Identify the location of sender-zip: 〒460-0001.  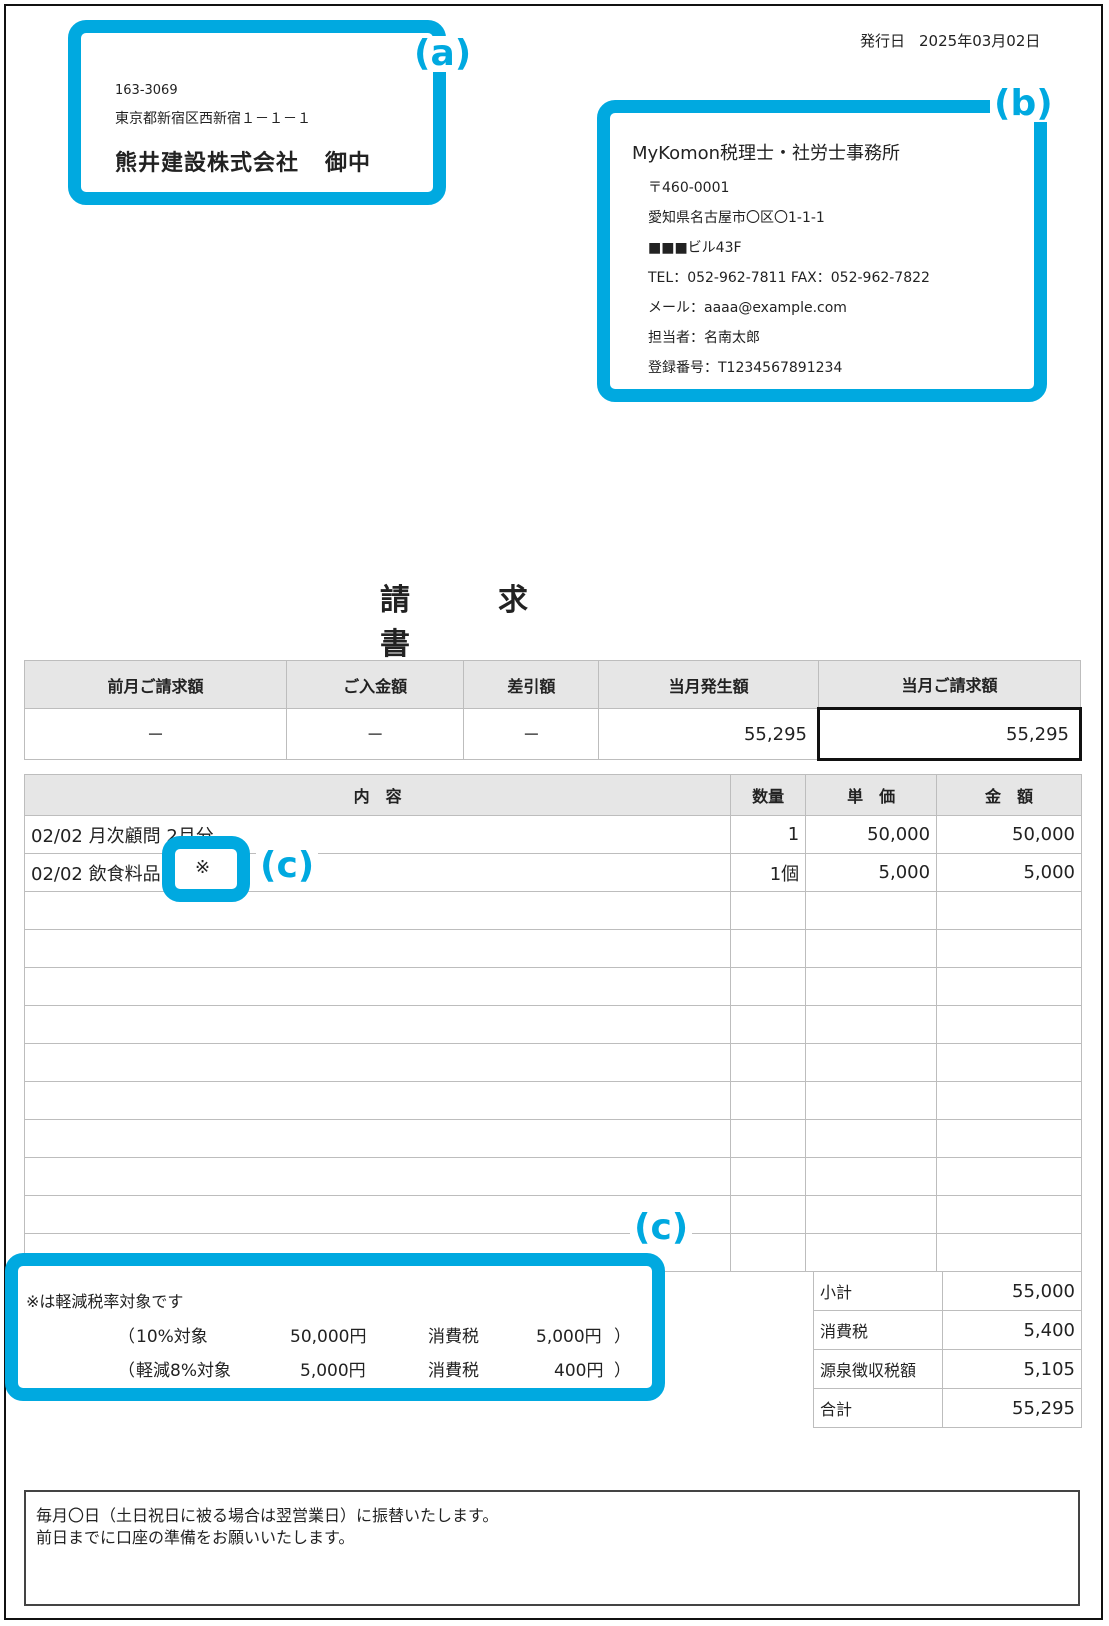
(689, 188).